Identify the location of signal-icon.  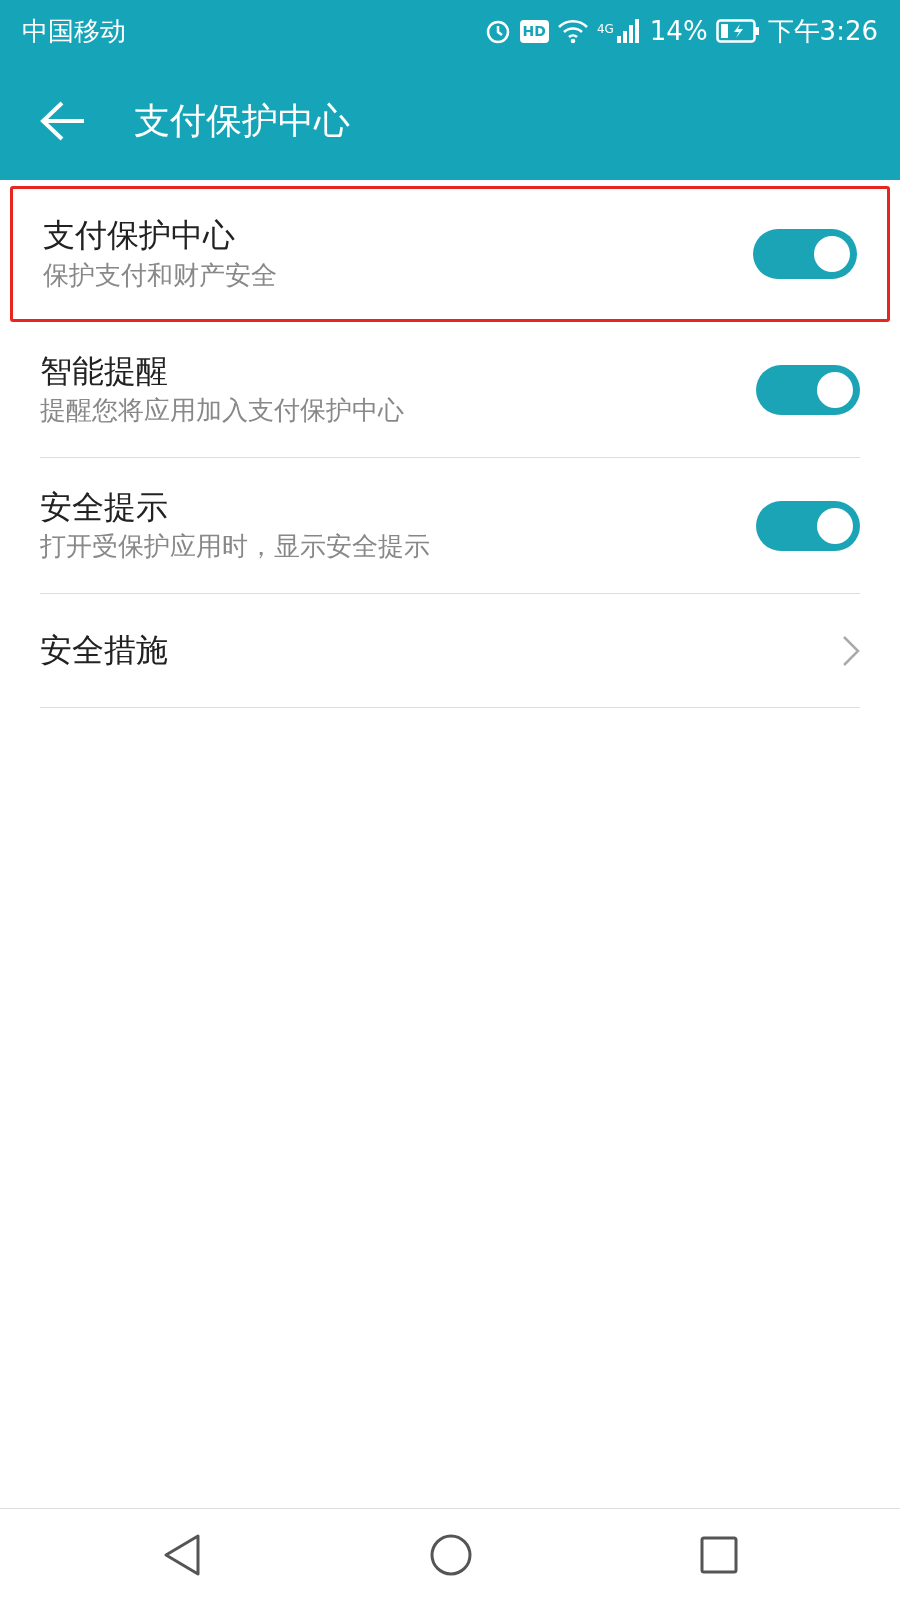
(628, 31).